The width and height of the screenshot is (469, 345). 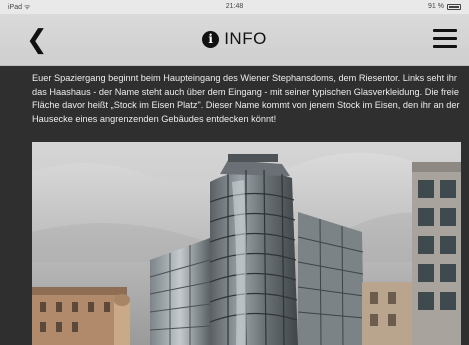 I want to click on page-title: i INFO, so click(x=234, y=39).